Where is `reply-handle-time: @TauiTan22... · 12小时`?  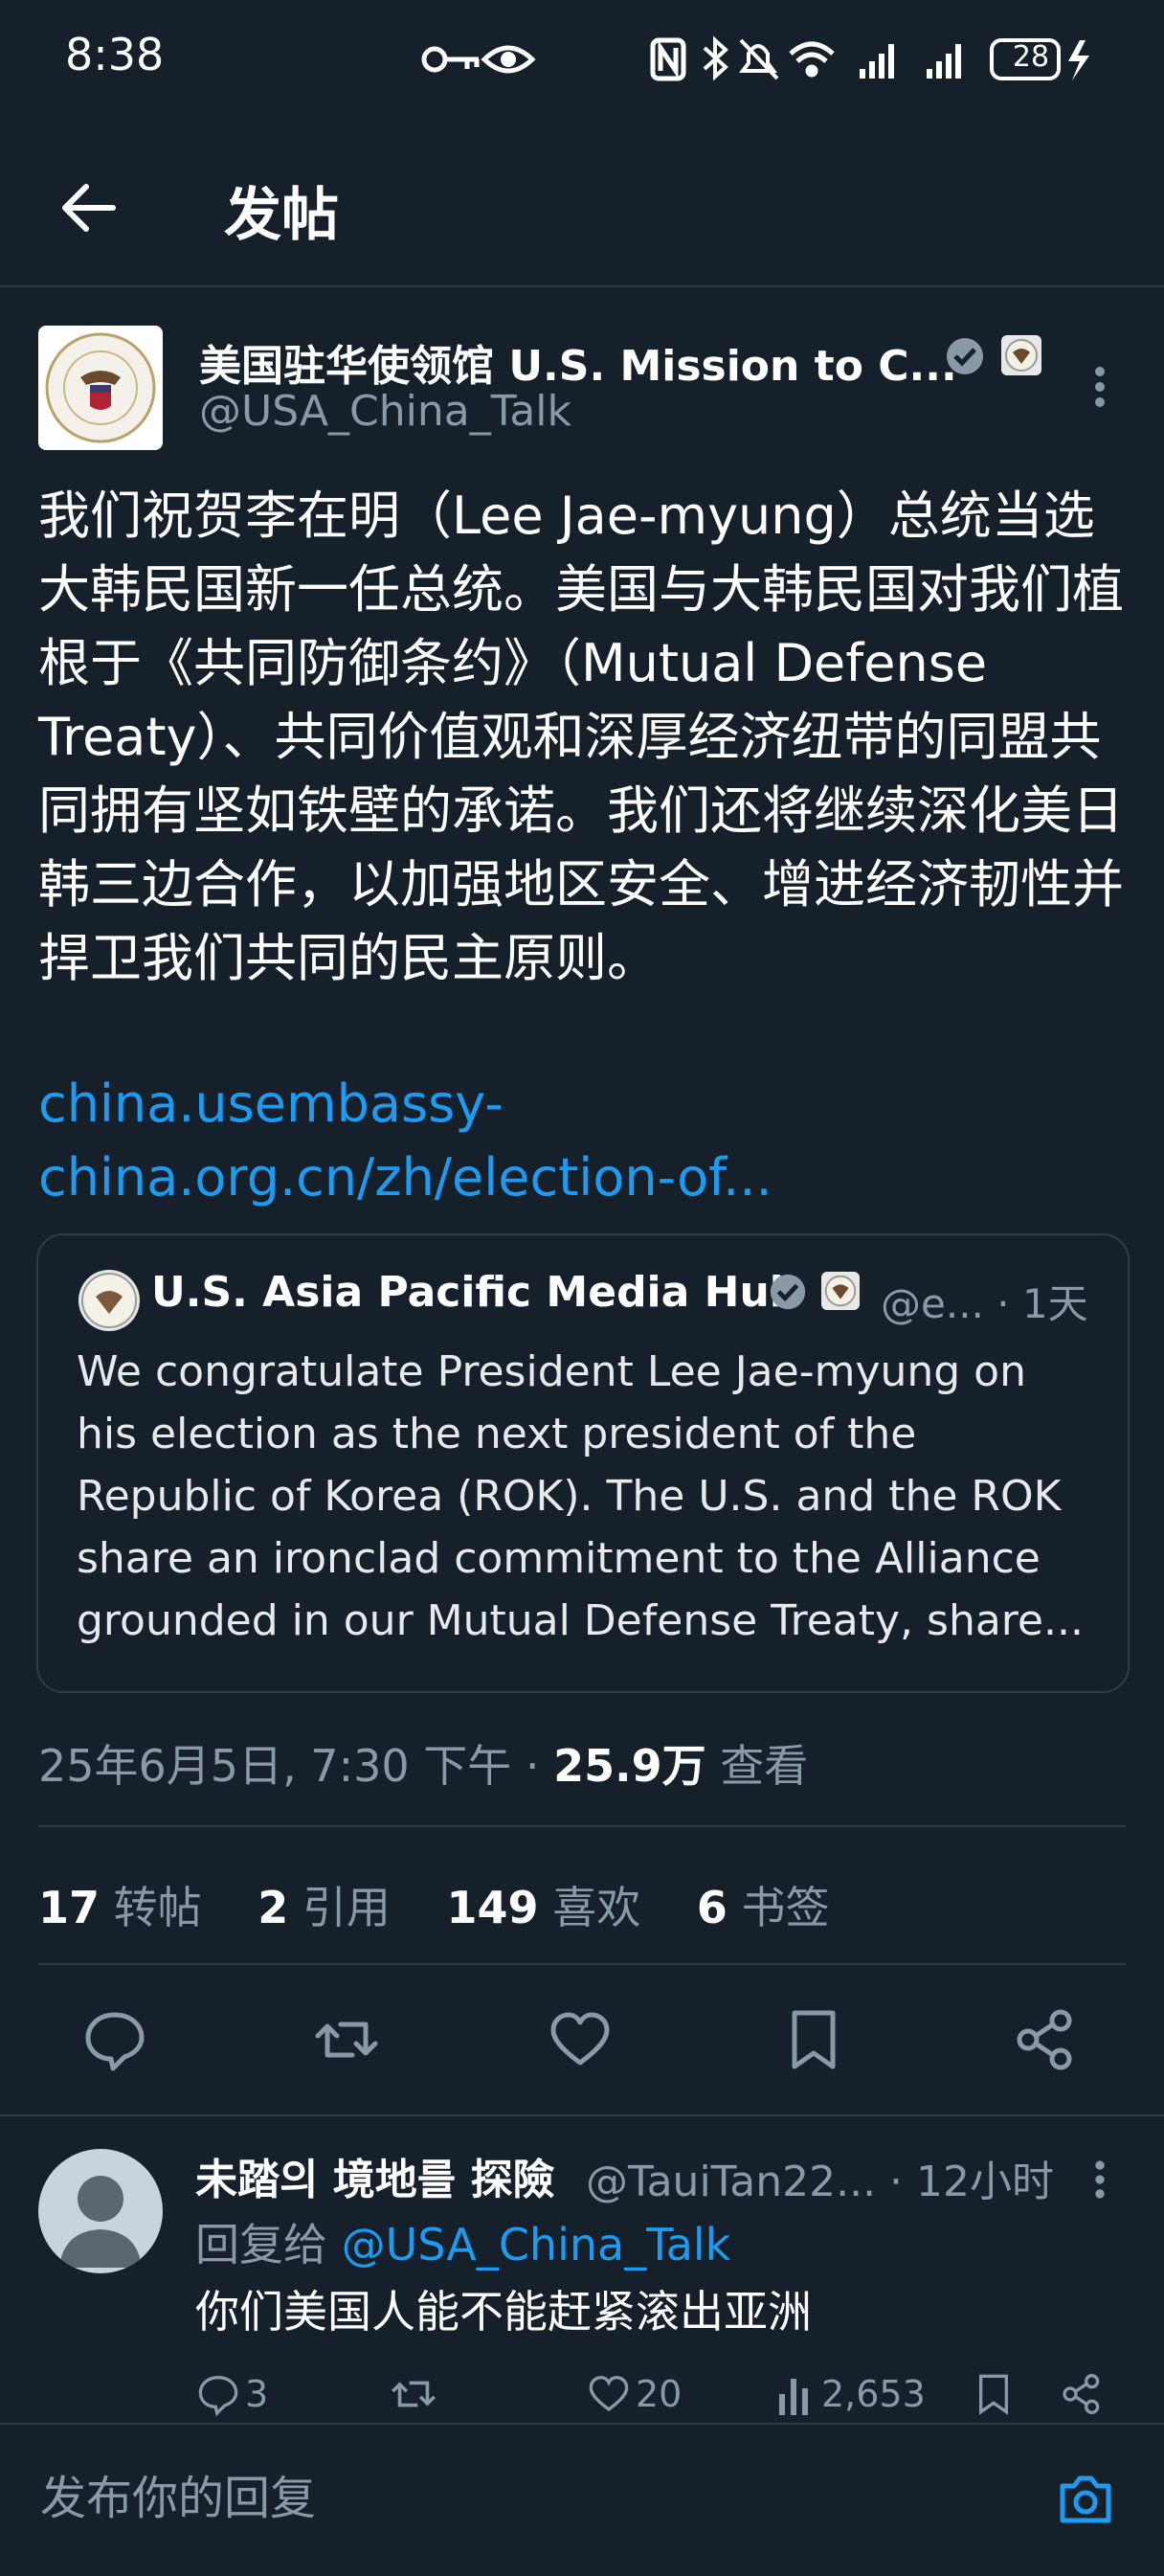
reply-handle-time: @TauiTan22... · 12小时 is located at coordinates (820, 2182).